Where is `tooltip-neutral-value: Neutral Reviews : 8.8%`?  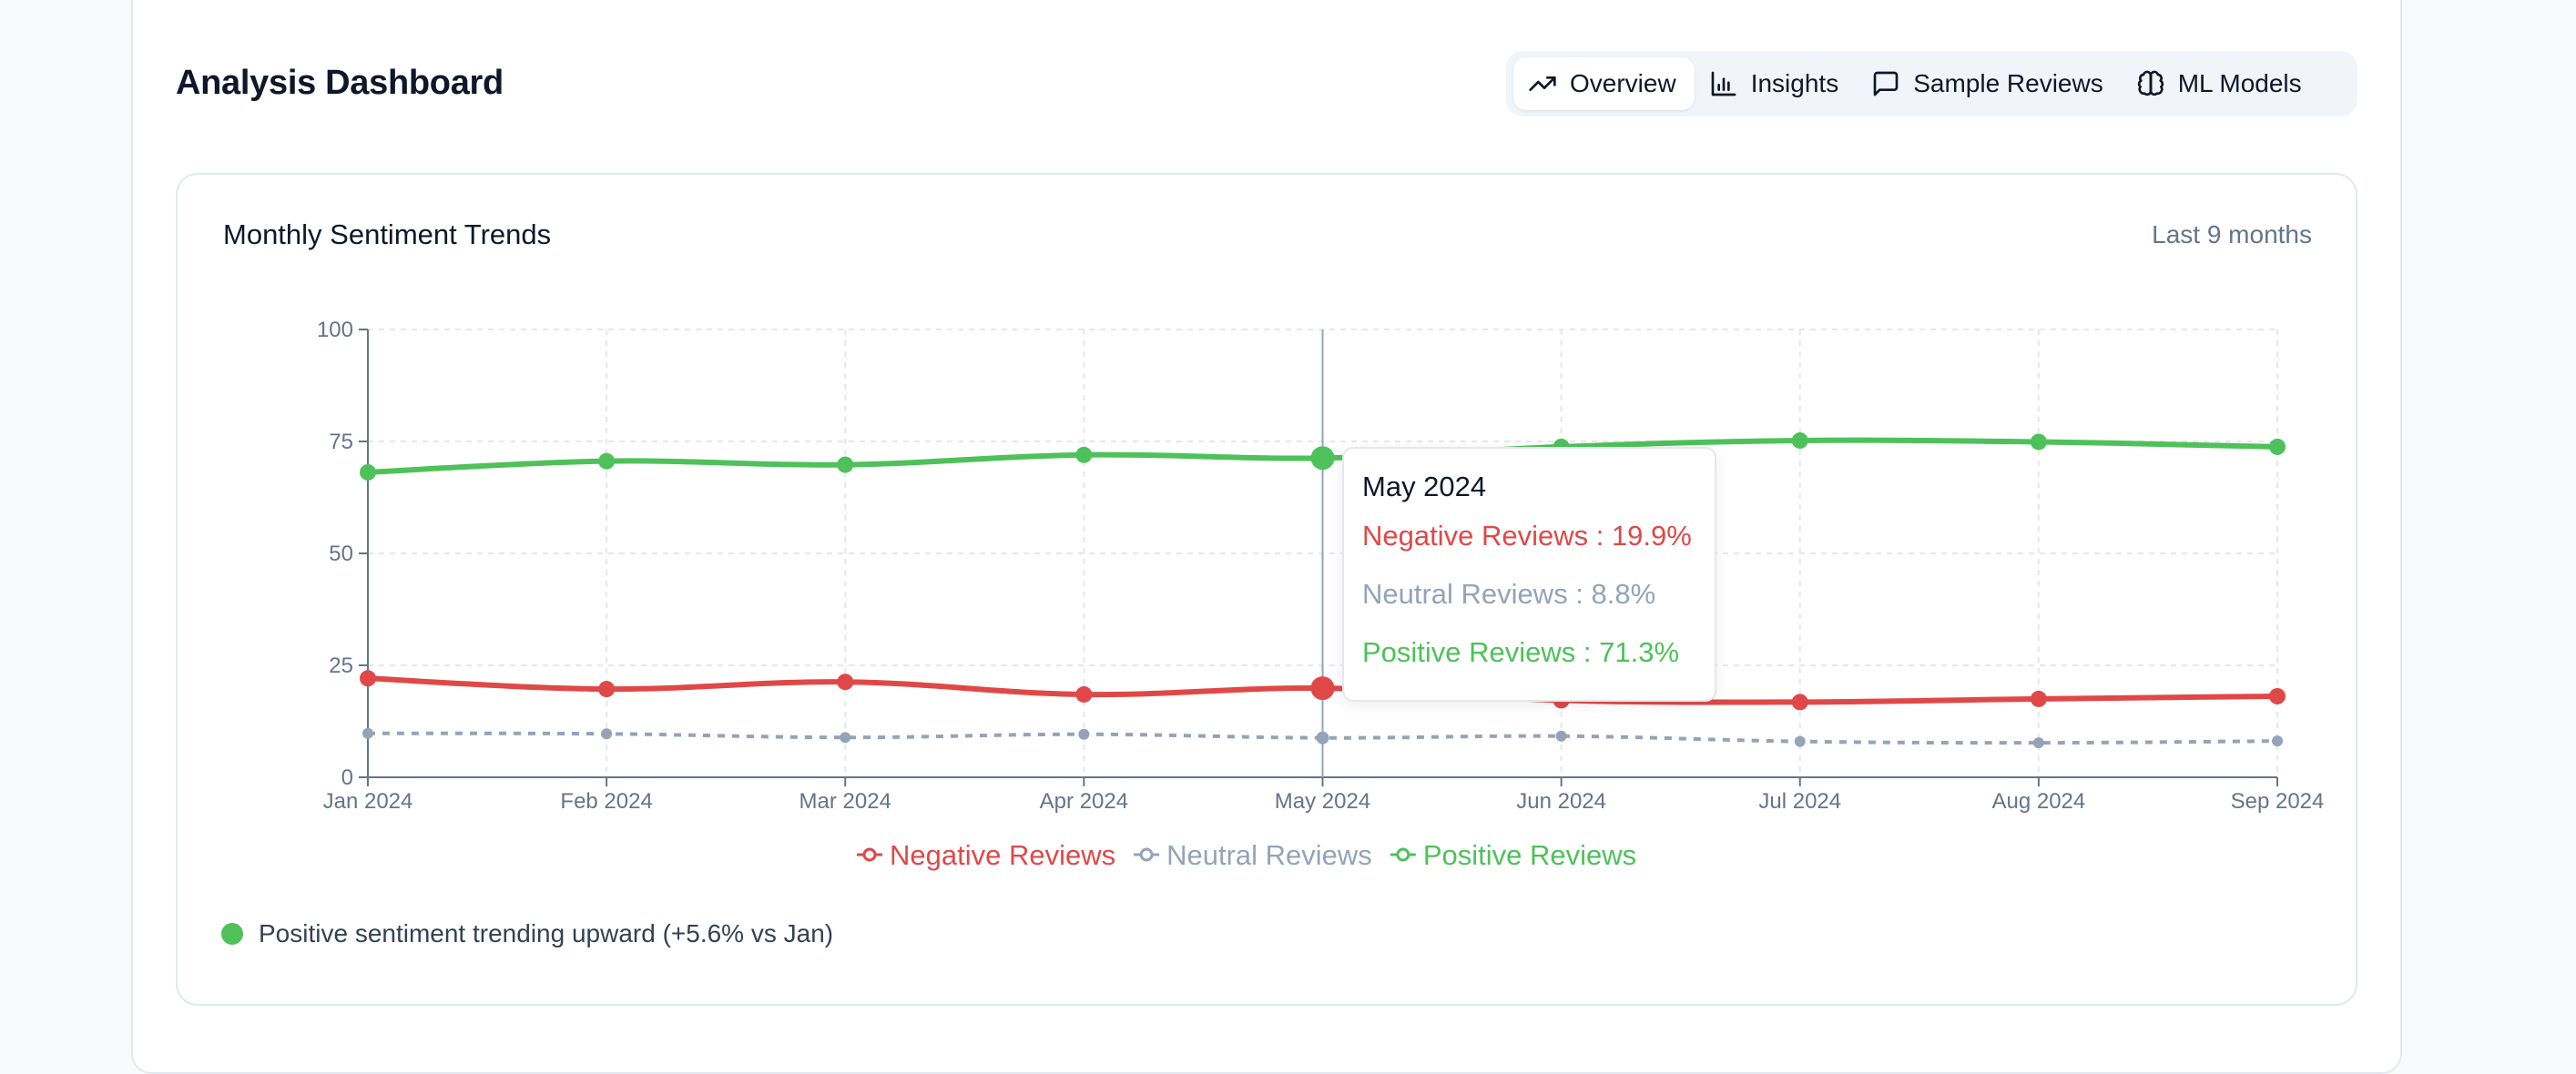 tooltip-neutral-value: Neutral Reviews : 8.8% is located at coordinates (1509, 594).